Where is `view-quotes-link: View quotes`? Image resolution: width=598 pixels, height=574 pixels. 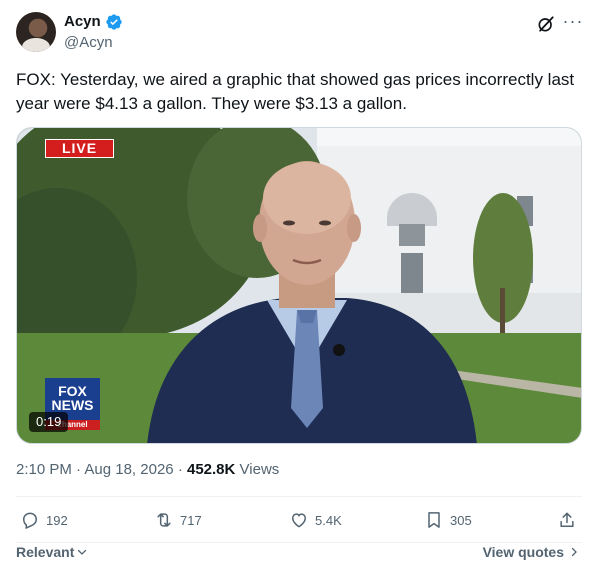 view-quotes-link: View quotes is located at coordinates (531, 552).